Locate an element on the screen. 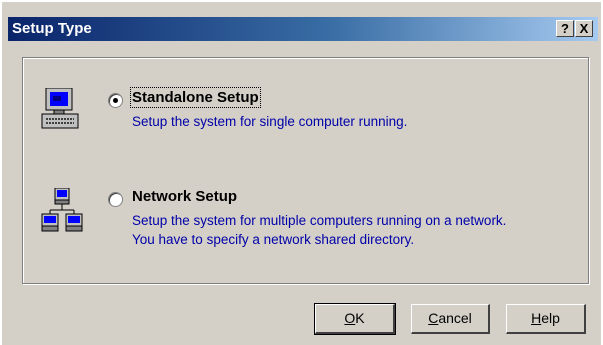  radio-selected-dot is located at coordinates (115, 100).